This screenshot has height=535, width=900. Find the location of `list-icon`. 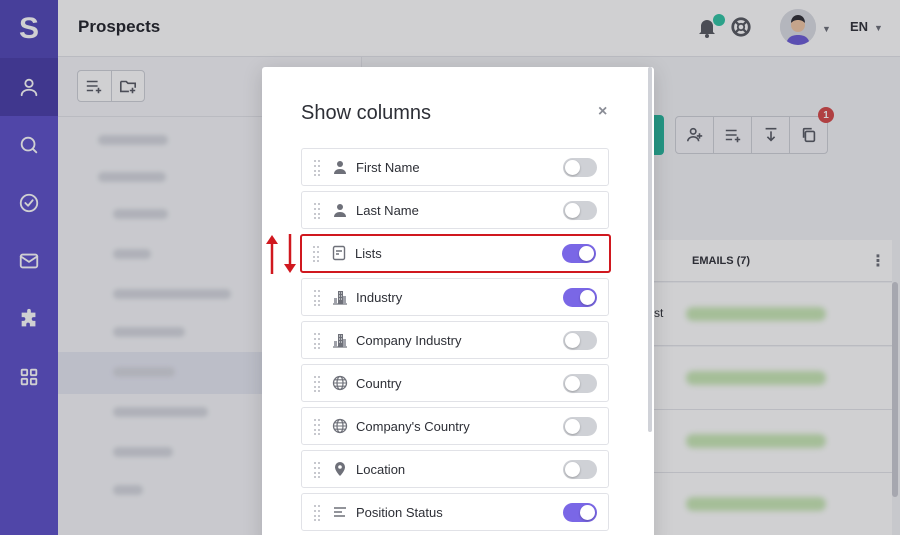

list-icon is located at coordinates (339, 253).